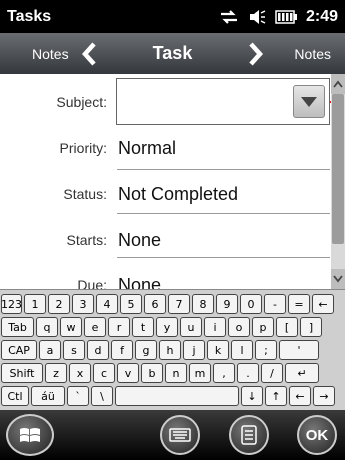 The image size is (345, 460). What do you see at coordinates (323, 304) in the screenshot?
I see `key-backspace: ←` at bounding box center [323, 304].